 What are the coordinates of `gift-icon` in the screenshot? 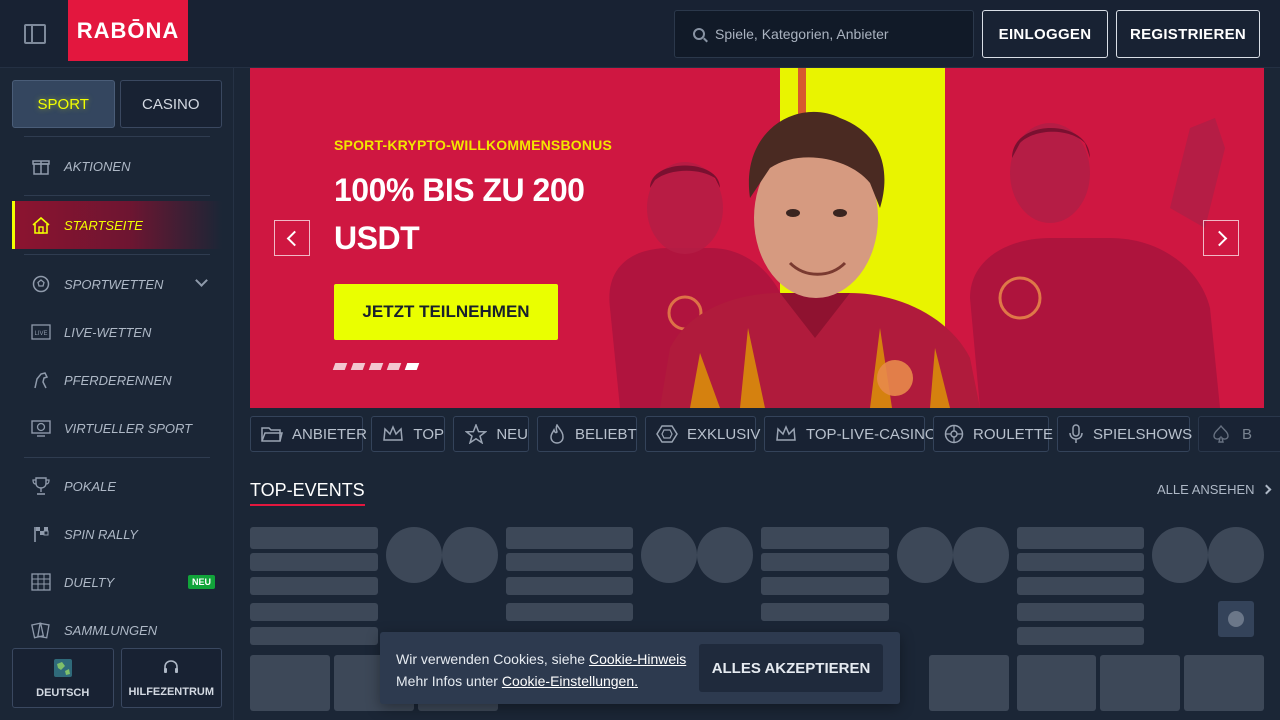 It's located at (41, 166).